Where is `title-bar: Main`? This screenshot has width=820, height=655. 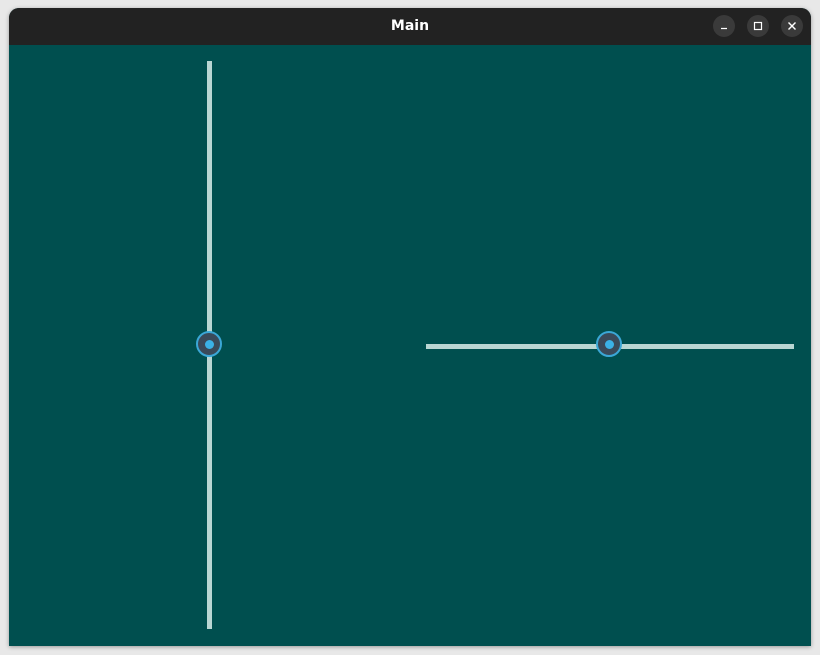 title-bar: Main is located at coordinates (410, 27).